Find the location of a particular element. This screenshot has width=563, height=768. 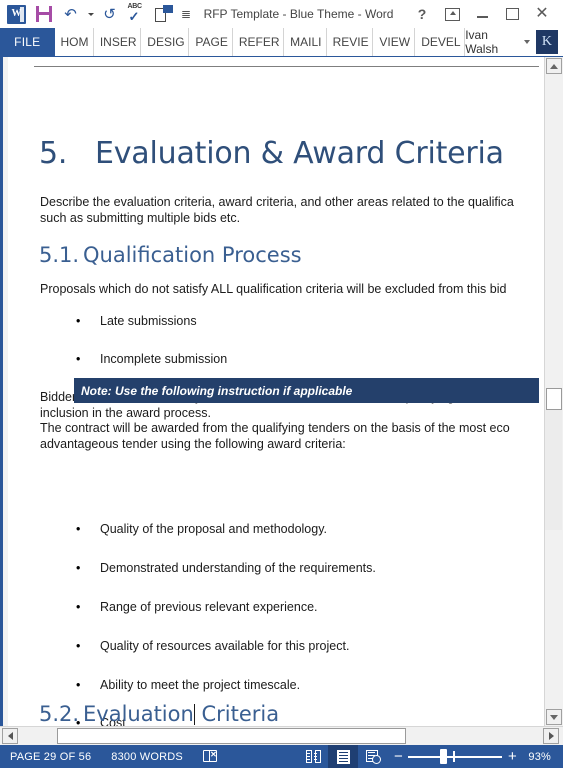

status-bar: PAGE 29 OF 56 8300 WORDS ✕ − + 93% is located at coordinates (281, 756).